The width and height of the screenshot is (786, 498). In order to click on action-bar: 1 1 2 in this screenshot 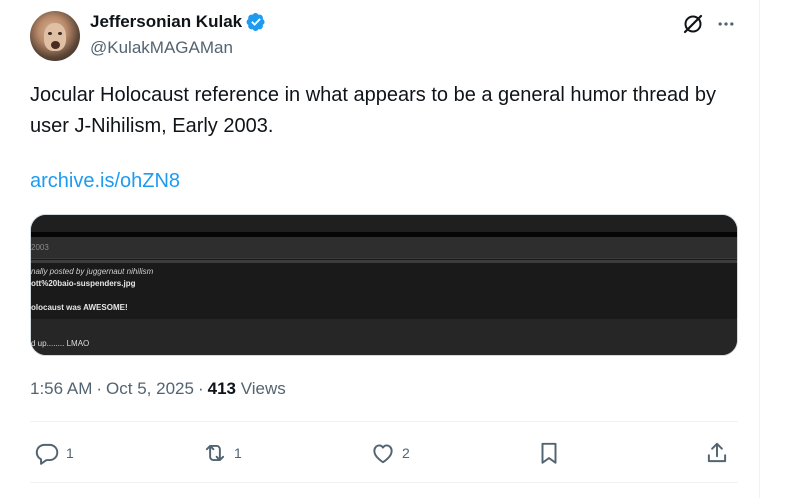, I will do `click(384, 453)`.